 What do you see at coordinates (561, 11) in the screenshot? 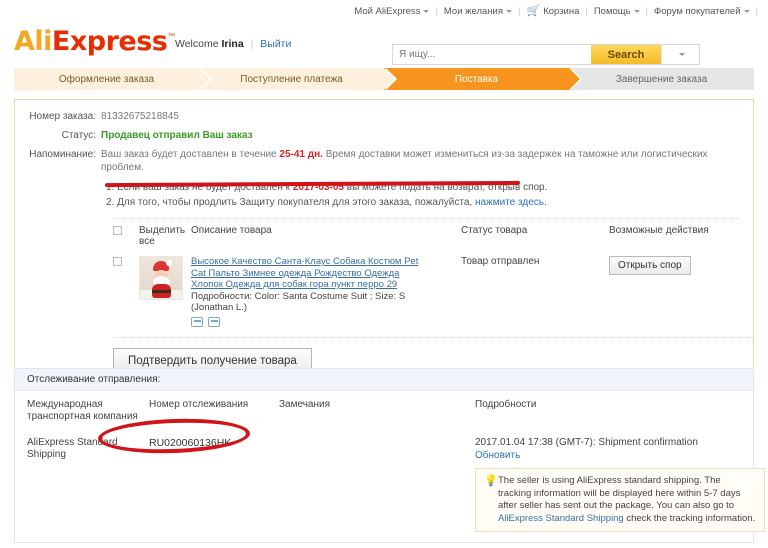
I see `topnav-label: Корзина` at bounding box center [561, 11].